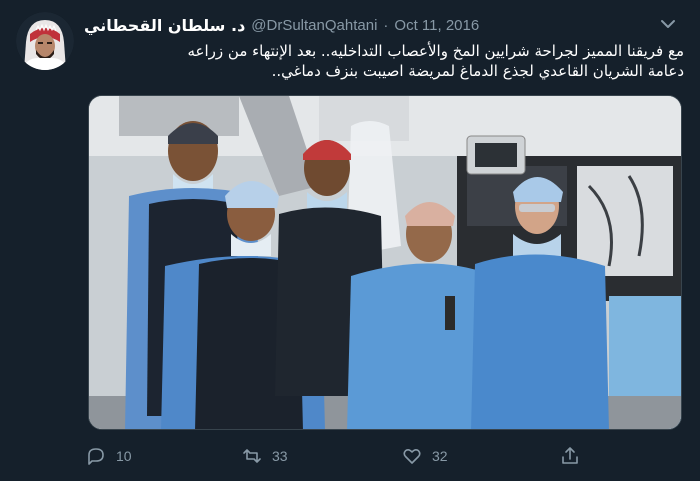 The width and height of the screenshot is (700, 481). What do you see at coordinates (164, 25) in the screenshot?
I see `display-name: د. سلطان القحطاني` at bounding box center [164, 25].